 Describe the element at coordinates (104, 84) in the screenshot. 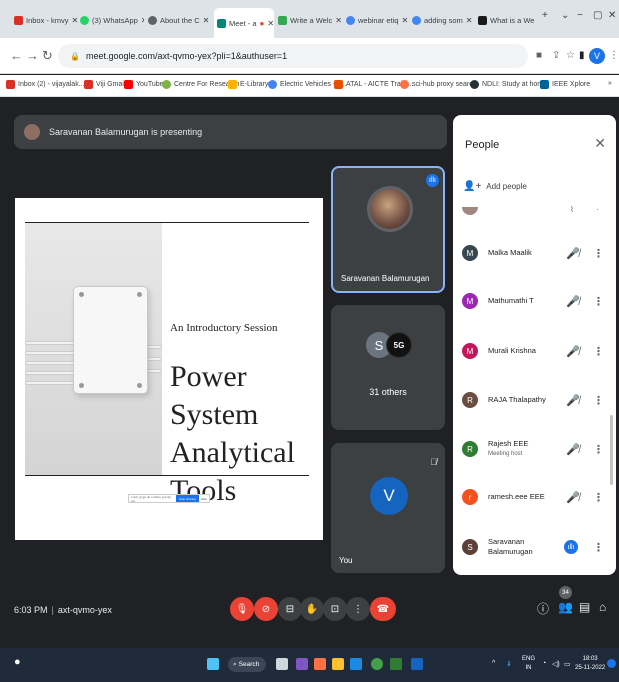

I see `bookmark-item: Viji Gmail` at that location.